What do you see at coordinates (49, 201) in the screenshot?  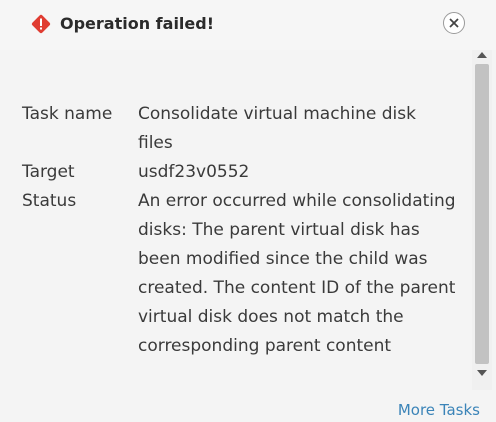 I see `status-label: Status` at bounding box center [49, 201].